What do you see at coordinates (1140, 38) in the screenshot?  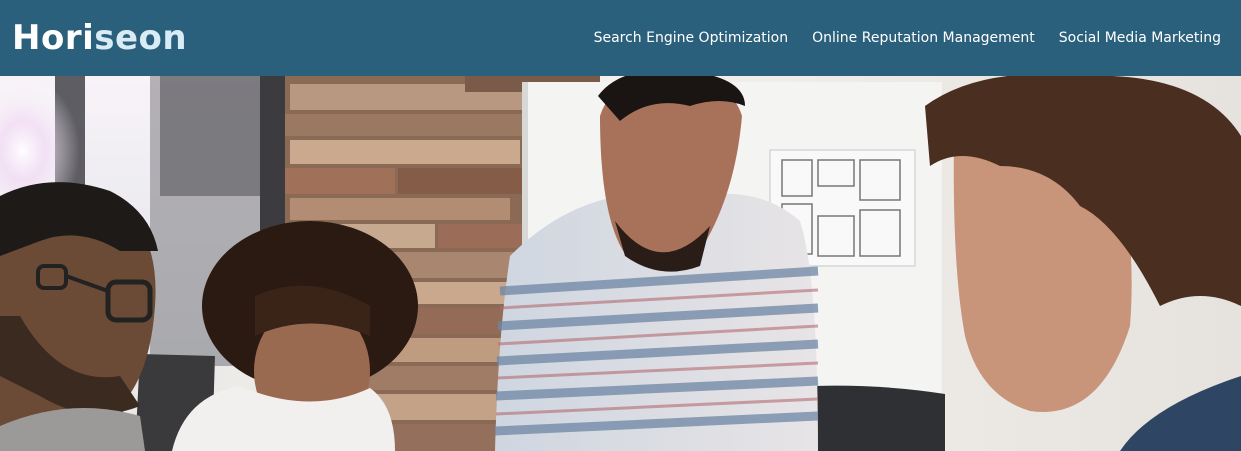 I see `nav-link-social-media: Social Media Marketing` at bounding box center [1140, 38].